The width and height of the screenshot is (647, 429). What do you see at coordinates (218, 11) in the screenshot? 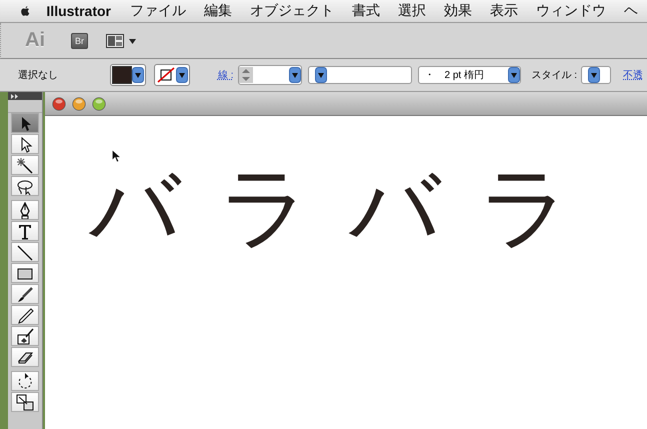
I see `menu-item: 編集` at bounding box center [218, 11].